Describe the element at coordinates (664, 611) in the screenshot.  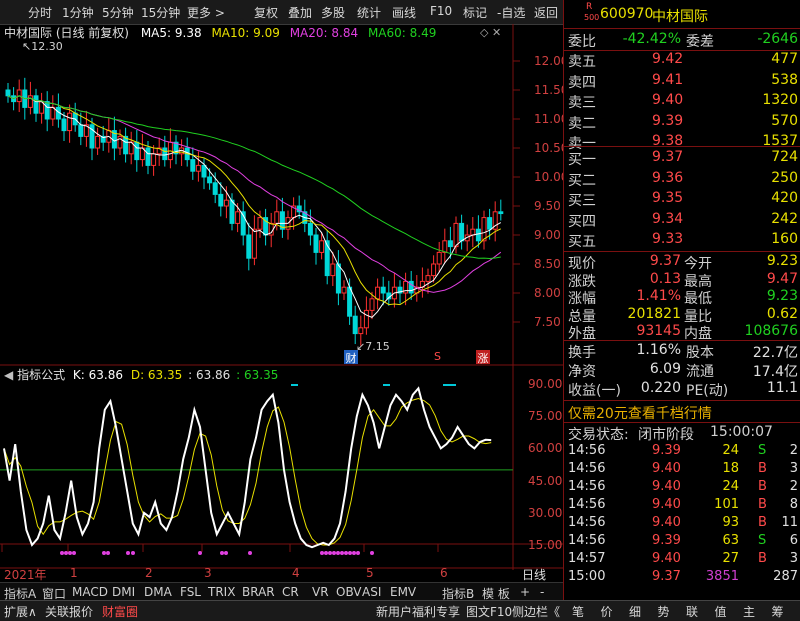
I see `side-tab: 势` at that location.